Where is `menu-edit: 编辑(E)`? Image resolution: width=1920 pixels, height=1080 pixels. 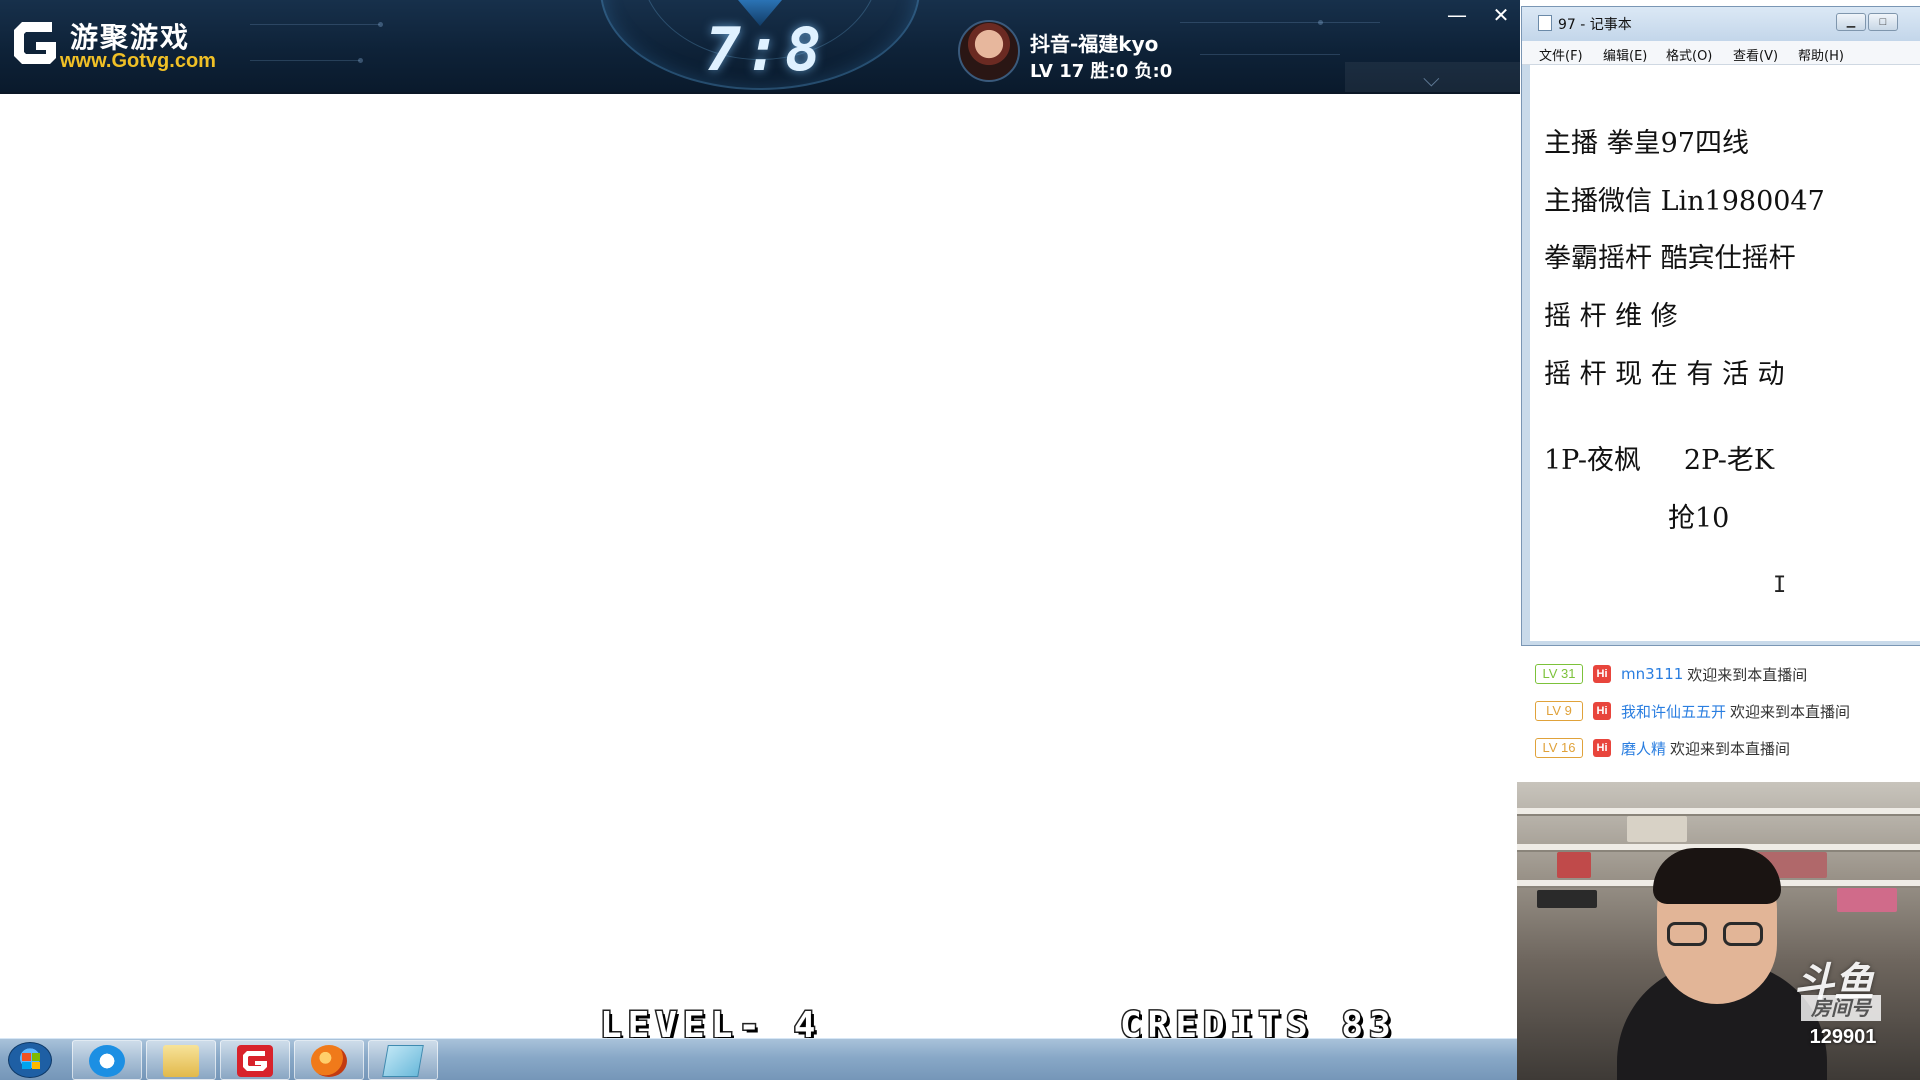
menu-edit: 编辑(E) is located at coordinates (1625, 54).